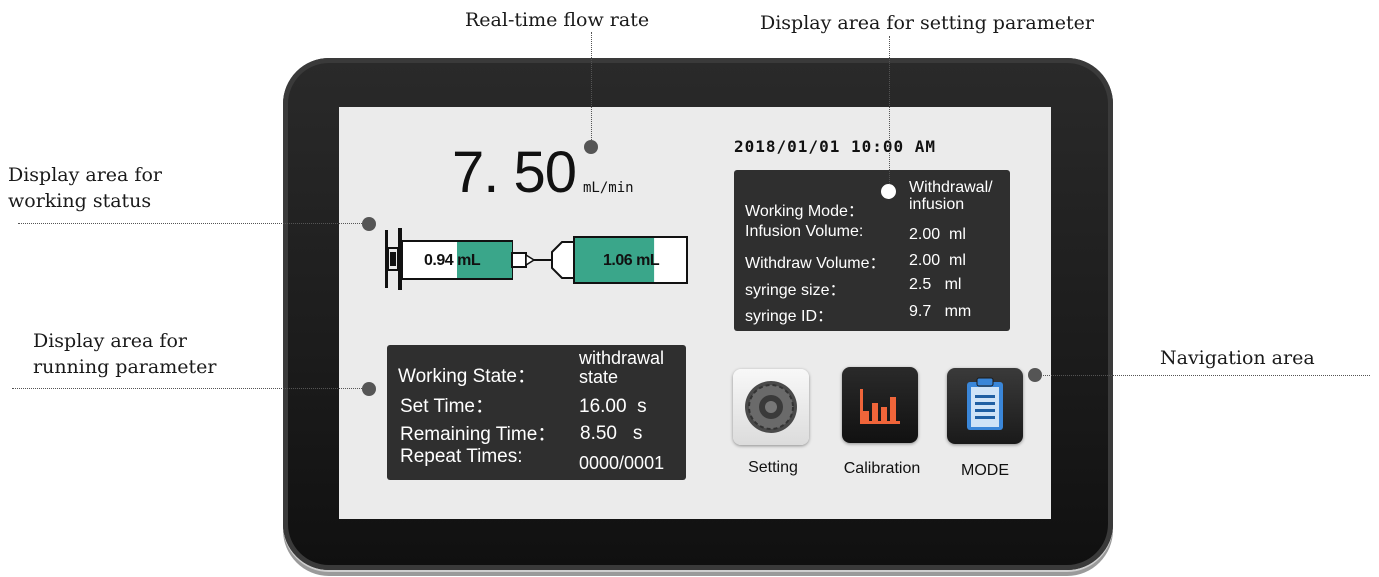  I want to click on leader-navigation, so click(1205, 375).